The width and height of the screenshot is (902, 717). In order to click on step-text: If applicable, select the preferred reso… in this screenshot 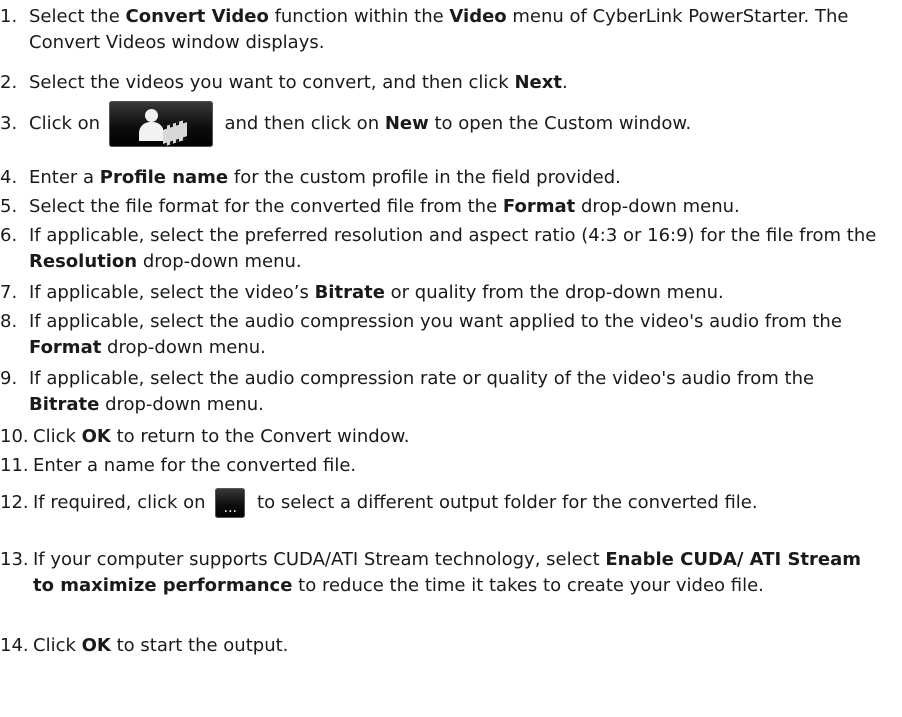, I will do `click(454, 249)`.